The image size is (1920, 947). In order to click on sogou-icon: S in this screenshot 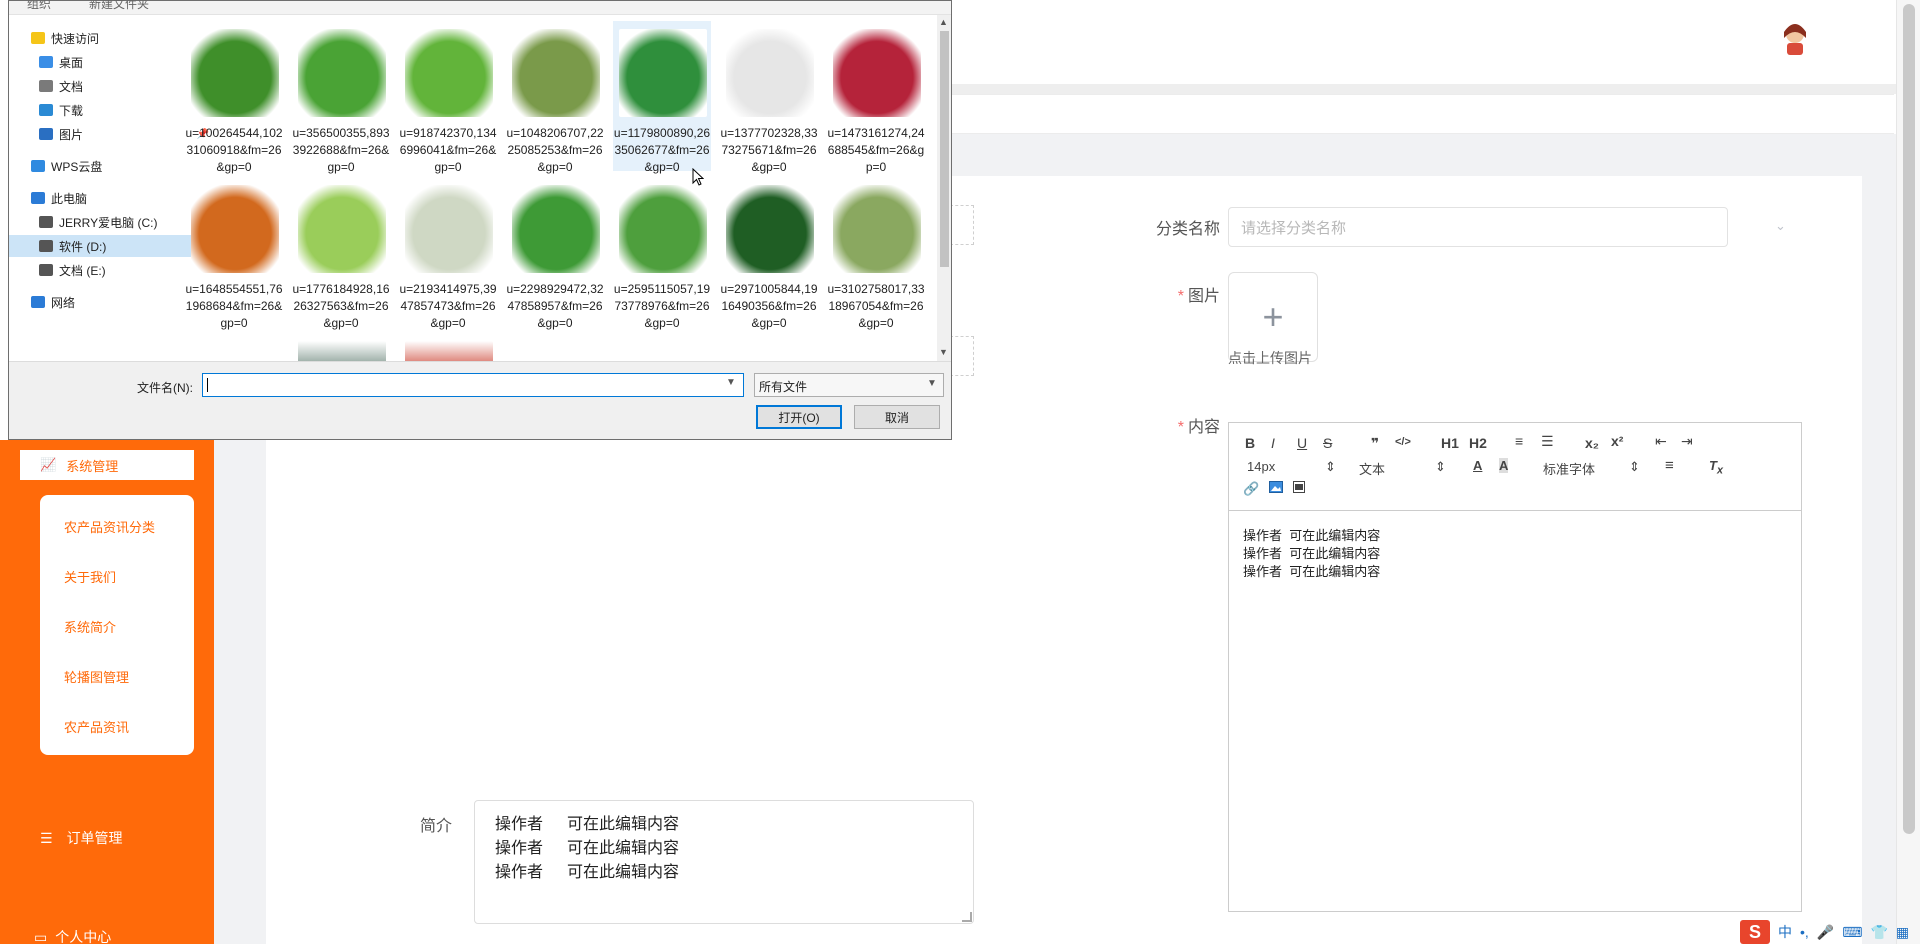, I will do `click(1755, 932)`.